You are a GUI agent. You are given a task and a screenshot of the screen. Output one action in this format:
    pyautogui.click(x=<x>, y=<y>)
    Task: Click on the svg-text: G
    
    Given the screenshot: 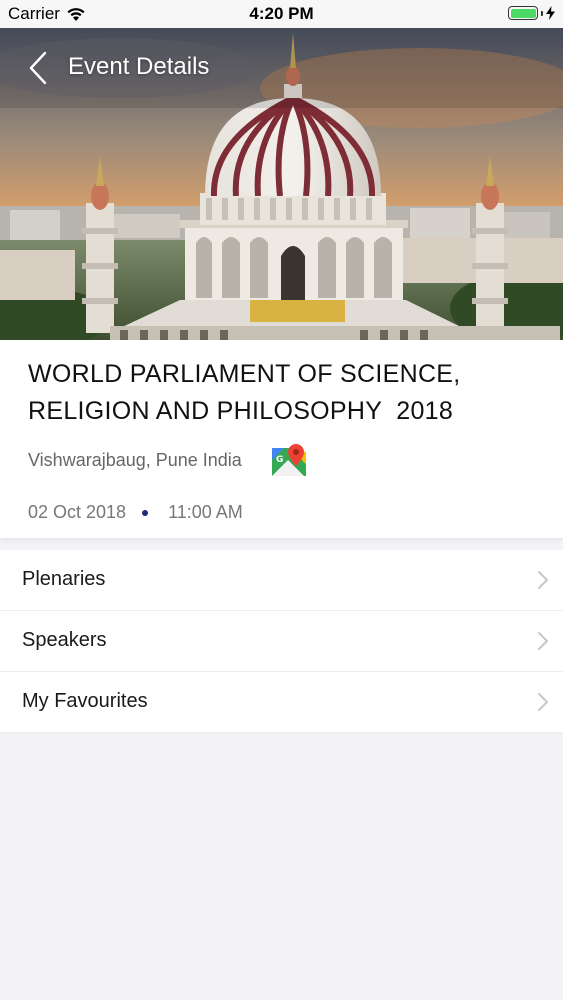 What is the action you would take?
    pyautogui.click(x=279, y=460)
    